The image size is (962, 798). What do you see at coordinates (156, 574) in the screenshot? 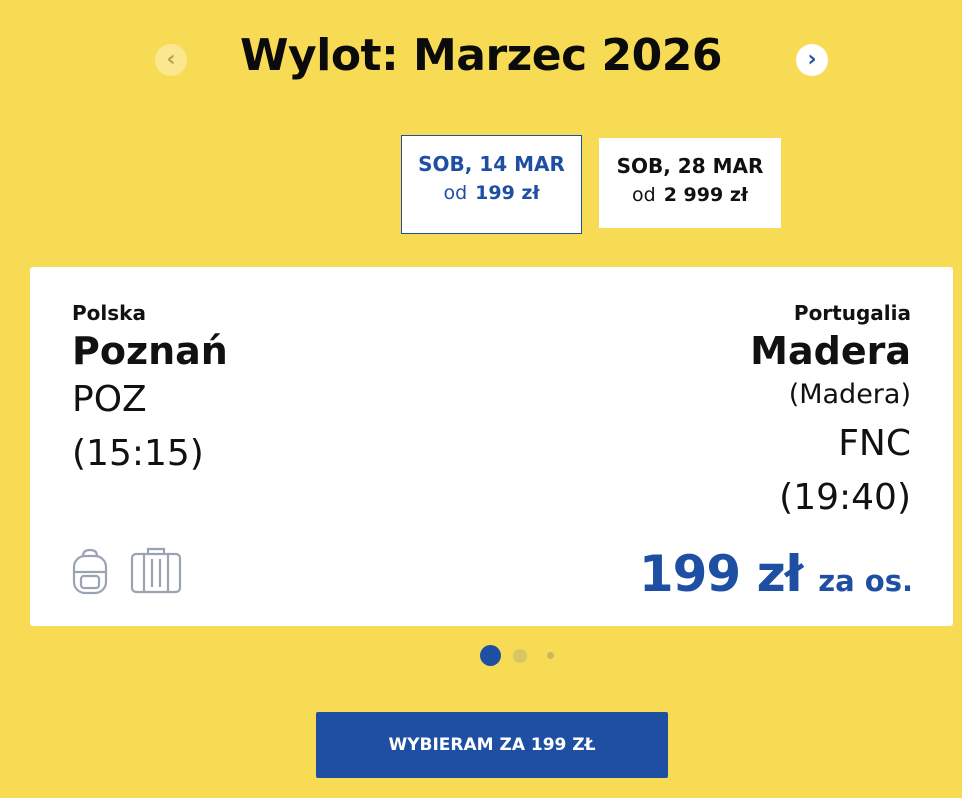
I see `suitcase-icon` at bounding box center [156, 574].